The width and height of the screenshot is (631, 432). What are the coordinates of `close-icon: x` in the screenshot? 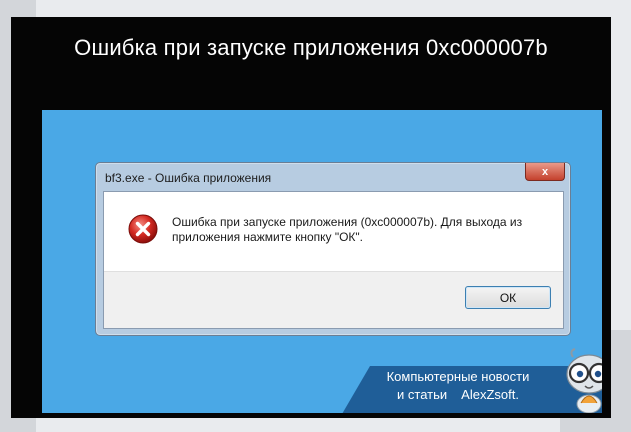 It's located at (545, 171).